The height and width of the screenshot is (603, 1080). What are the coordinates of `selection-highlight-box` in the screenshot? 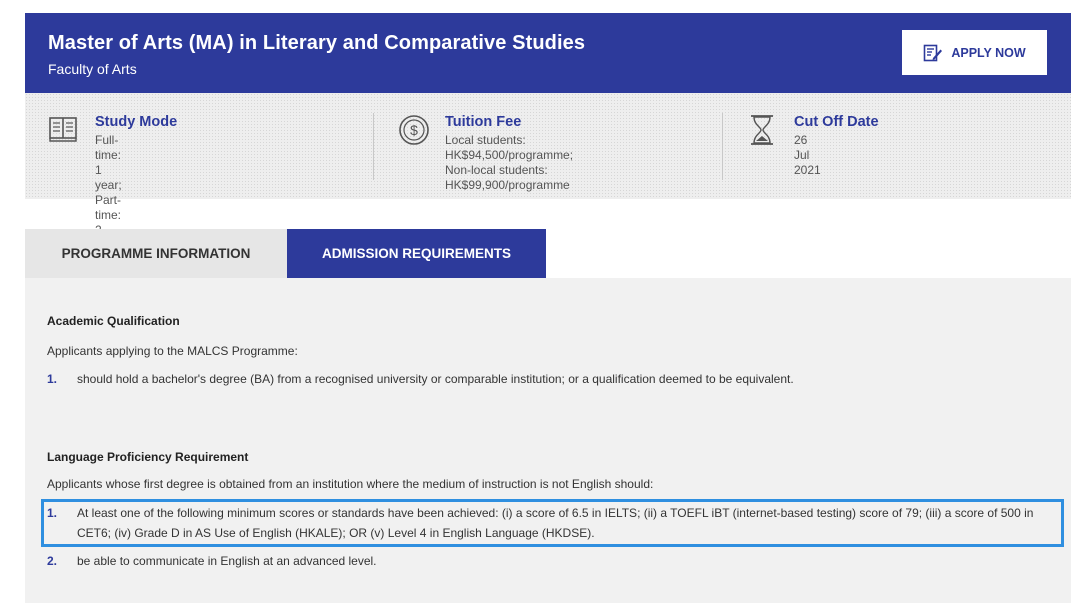 It's located at (552, 523).